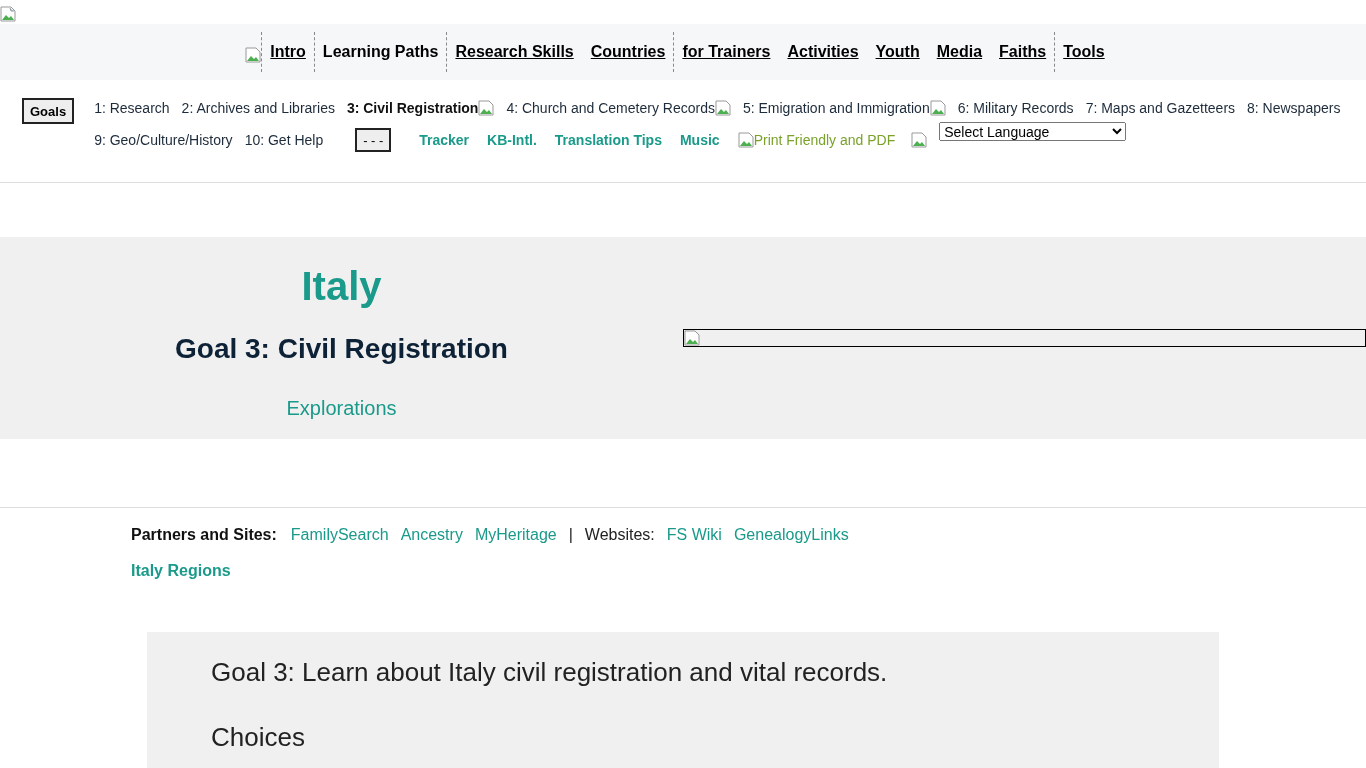 The image size is (1366, 768). Describe the element at coordinates (791, 535) in the screenshot. I see `website-link: GenealogyLinks` at that location.